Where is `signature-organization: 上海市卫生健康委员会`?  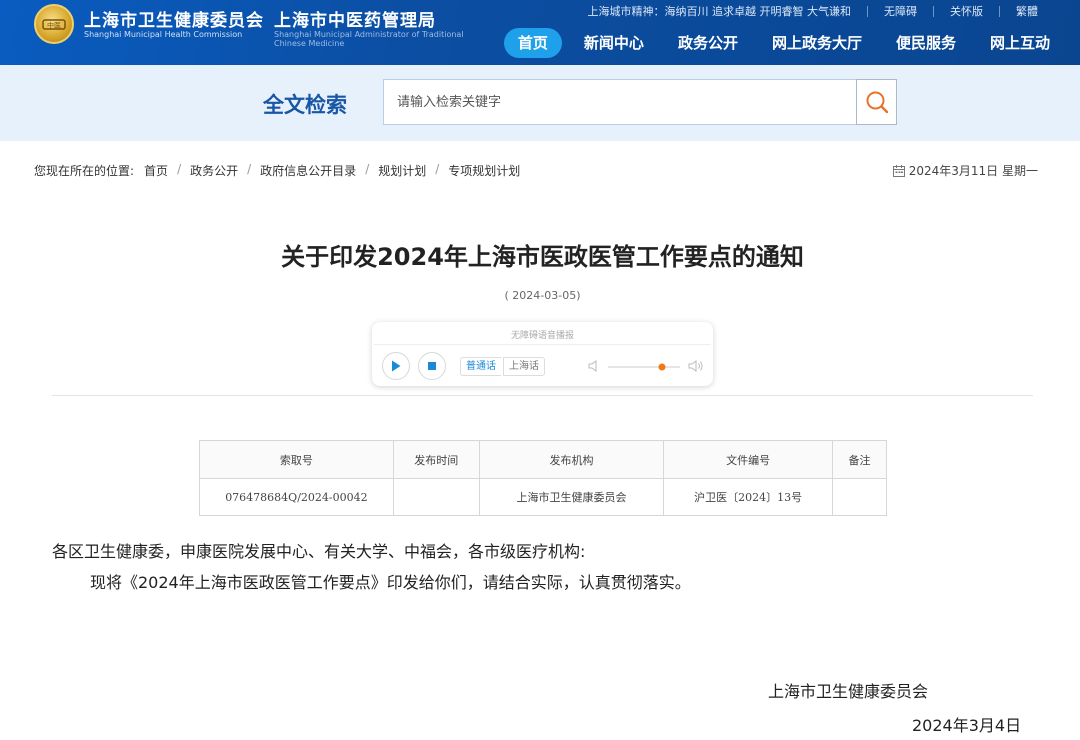 signature-organization: 上海市卫生健康委员会 is located at coordinates (848, 691).